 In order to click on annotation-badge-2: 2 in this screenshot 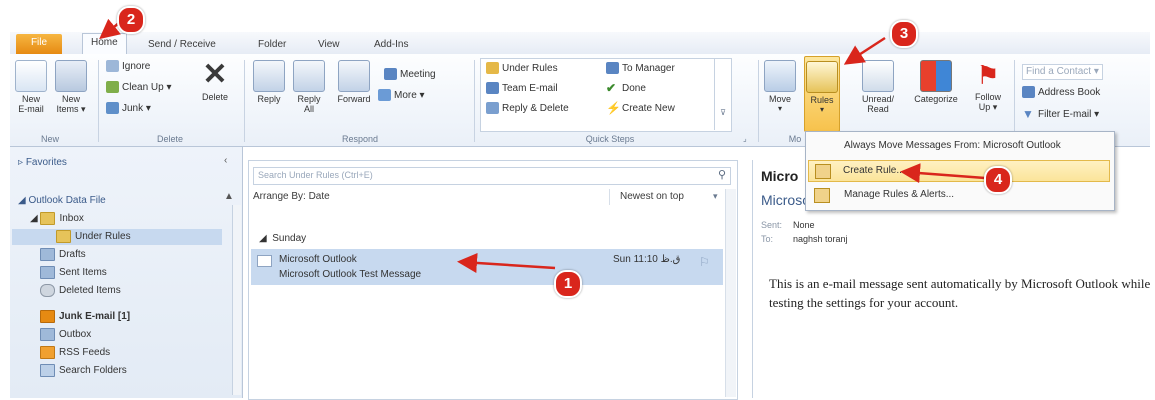, I will do `click(131, 20)`.